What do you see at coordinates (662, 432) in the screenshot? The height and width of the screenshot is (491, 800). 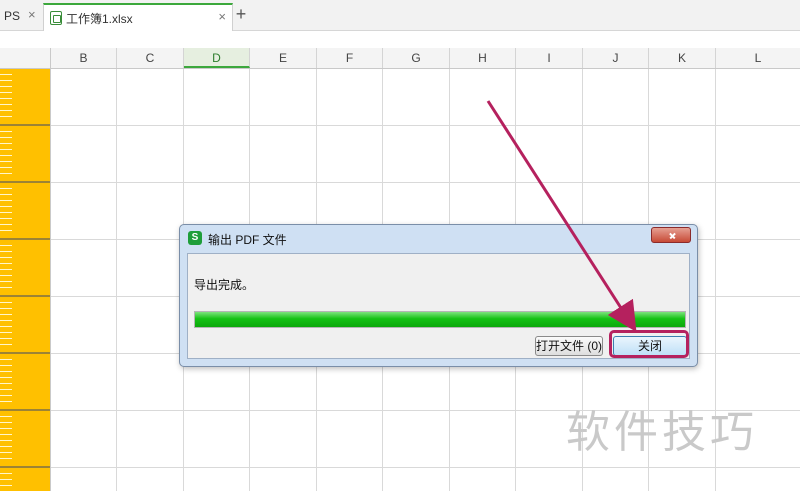 I see `watermark-text: 软件技巧` at bounding box center [662, 432].